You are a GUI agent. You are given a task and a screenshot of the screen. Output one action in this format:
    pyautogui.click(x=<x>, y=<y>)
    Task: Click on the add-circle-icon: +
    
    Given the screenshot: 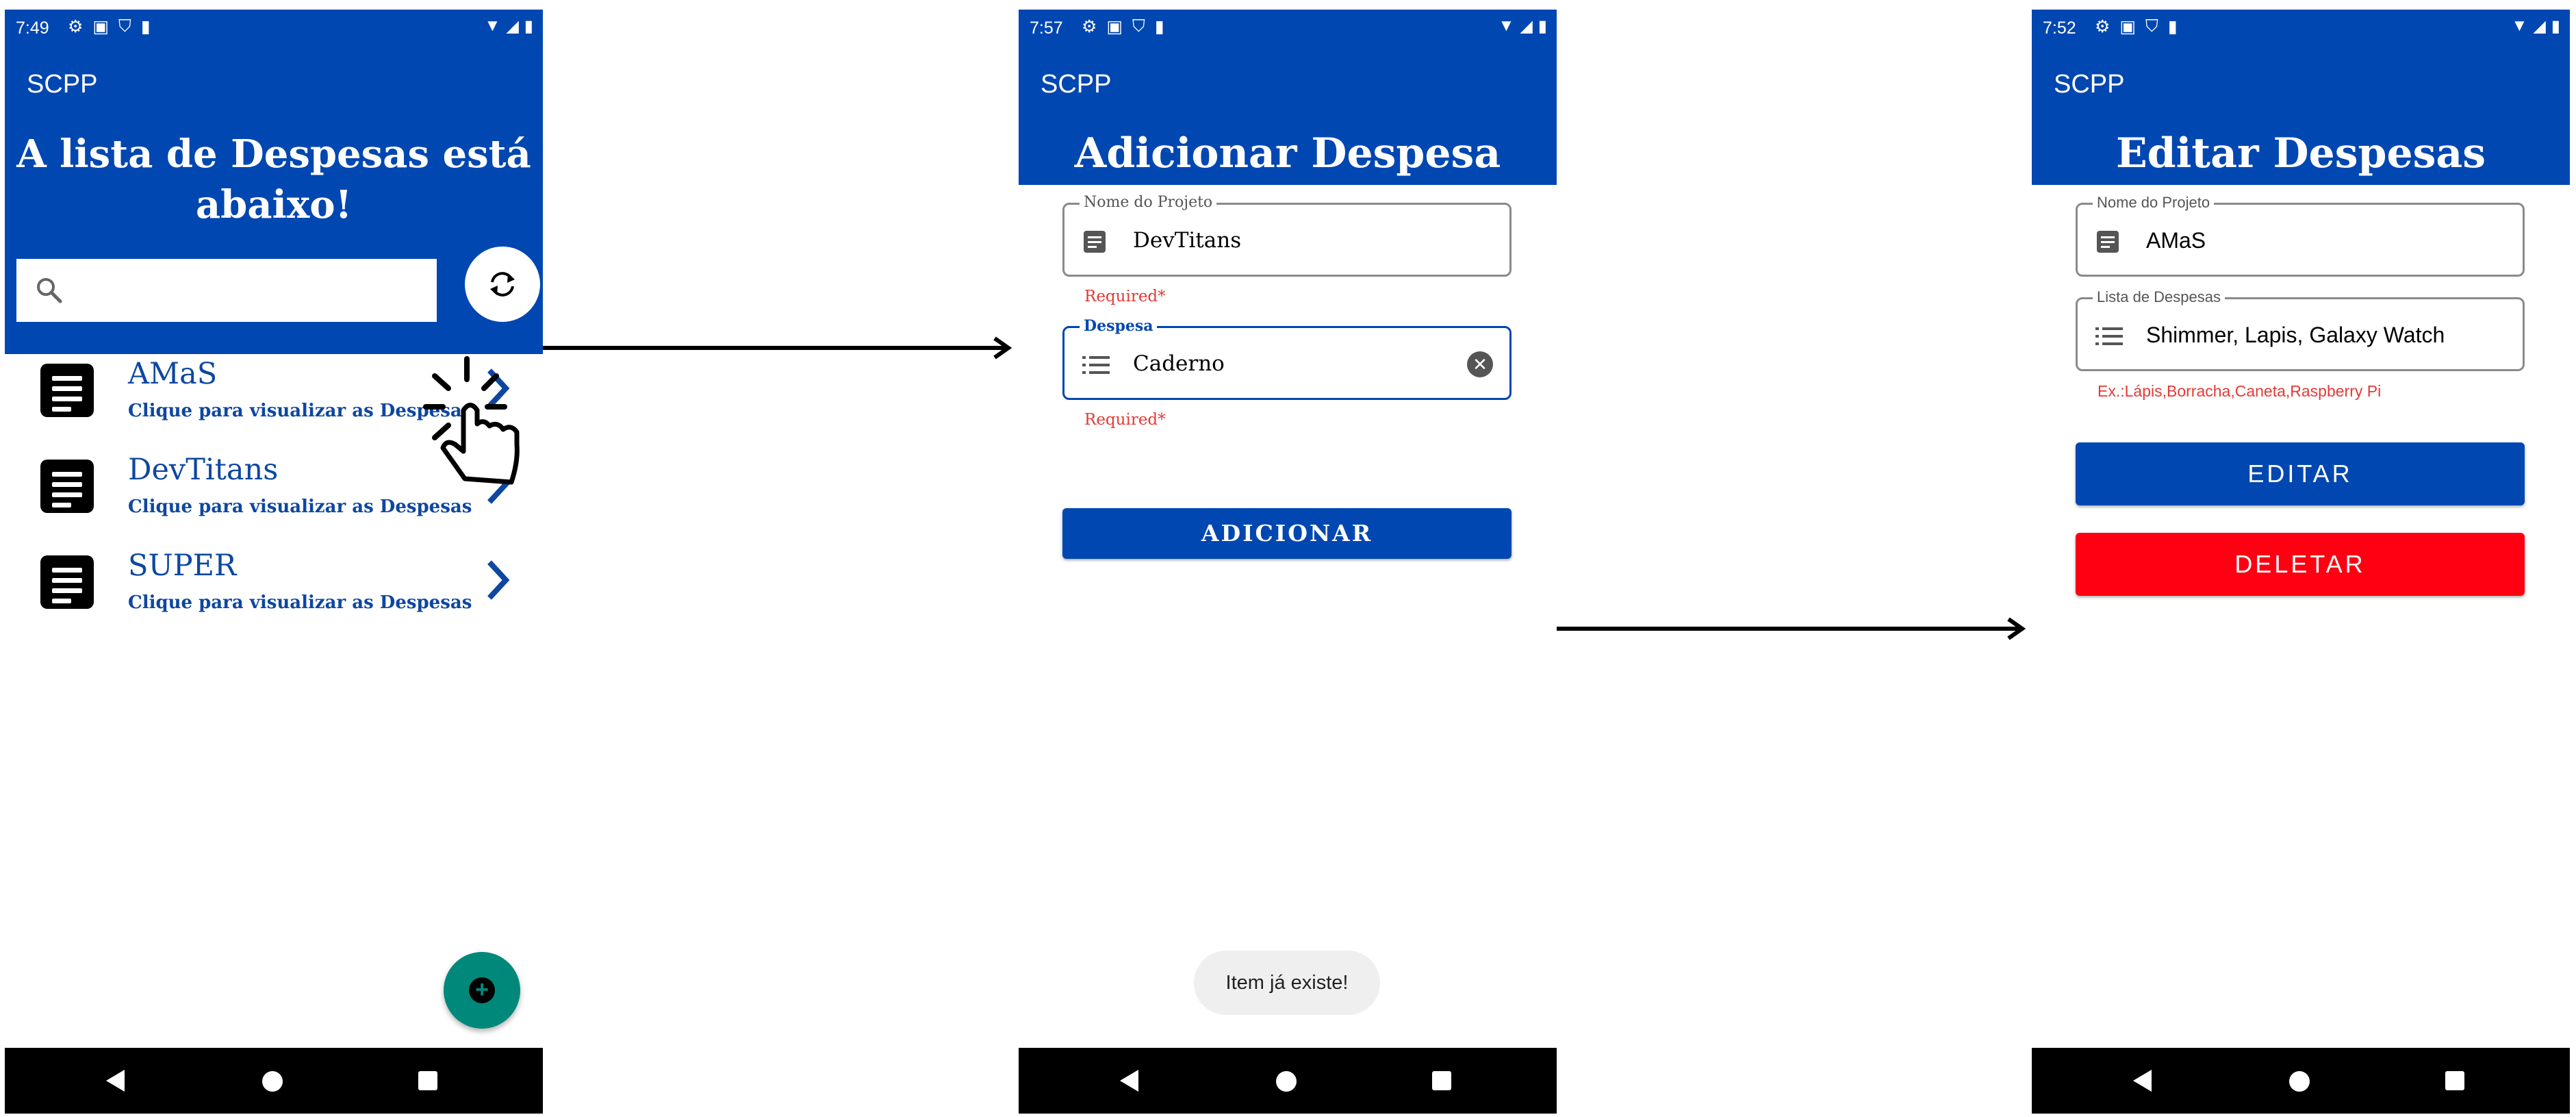 What is the action you would take?
    pyautogui.click(x=482, y=990)
    